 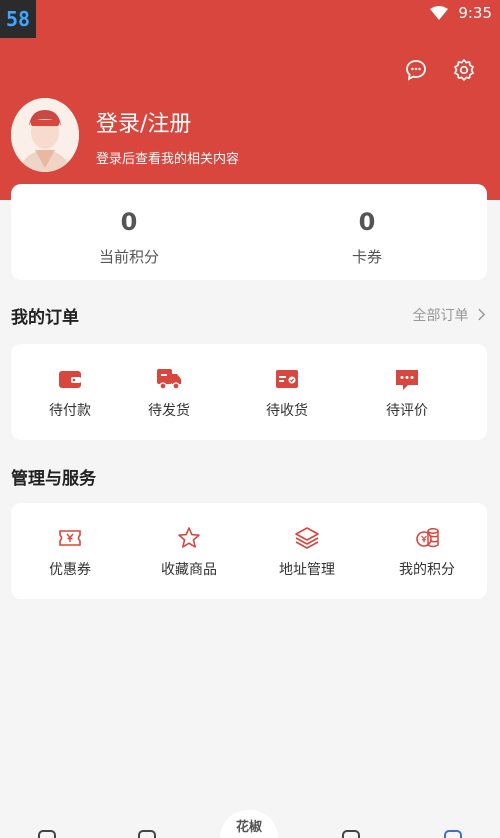 I want to click on status-time: 9:35, so click(x=475, y=13).